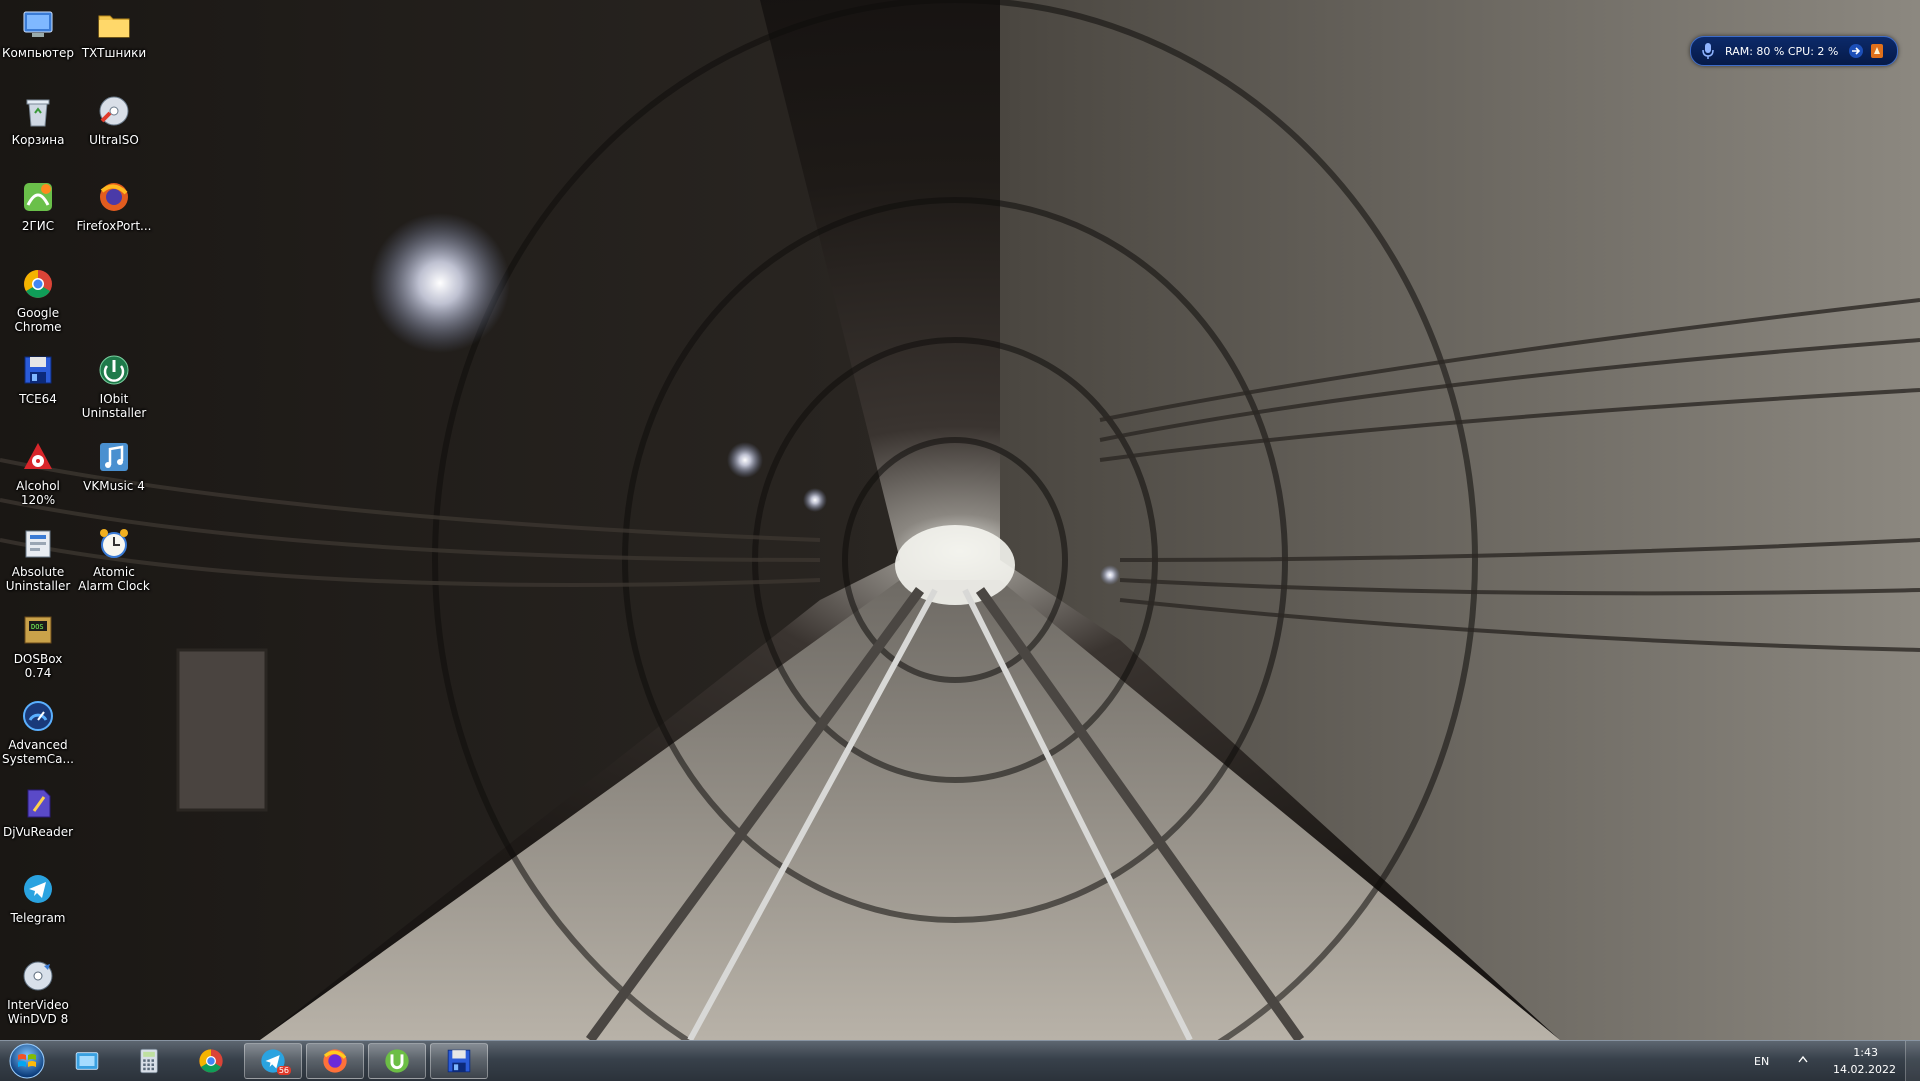 The height and width of the screenshot is (1081, 1920). I want to click on desktop-icon-label: Telegram, so click(38, 918).